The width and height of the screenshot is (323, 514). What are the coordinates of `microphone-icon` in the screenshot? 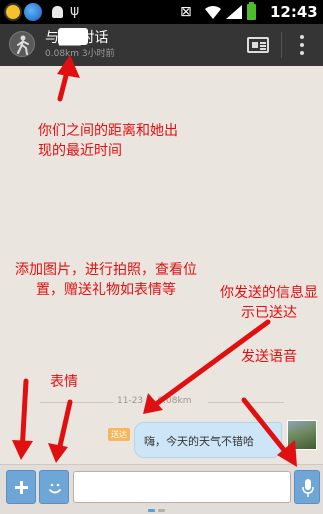 It's located at (308, 488).